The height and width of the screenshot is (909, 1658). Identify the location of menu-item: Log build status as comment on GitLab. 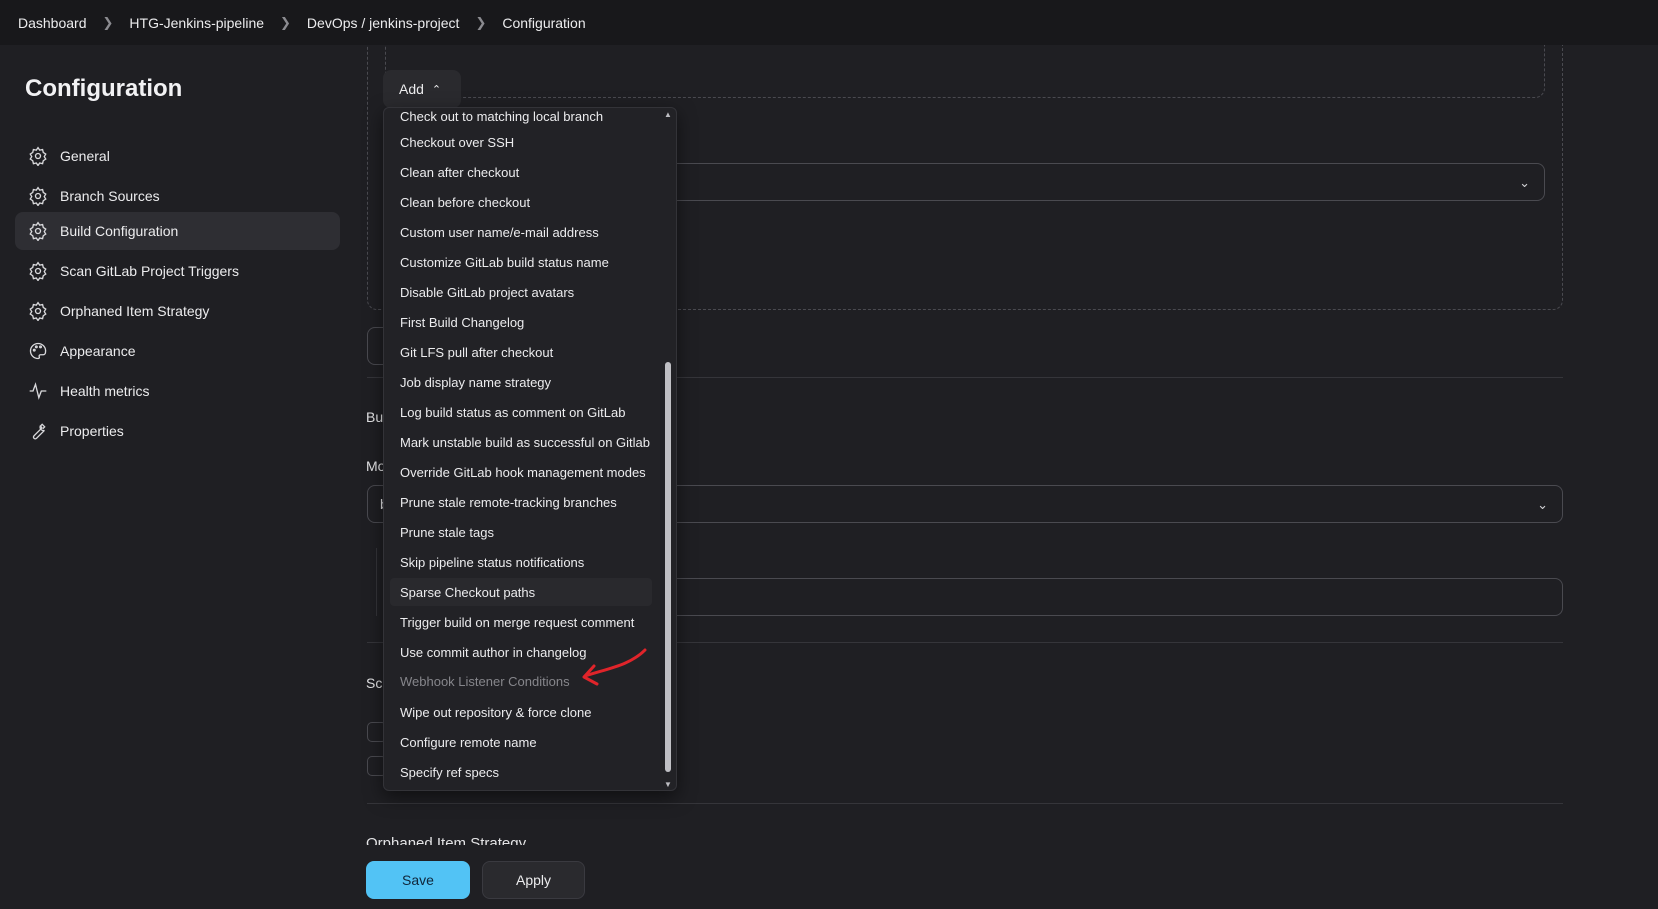
(521, 412).